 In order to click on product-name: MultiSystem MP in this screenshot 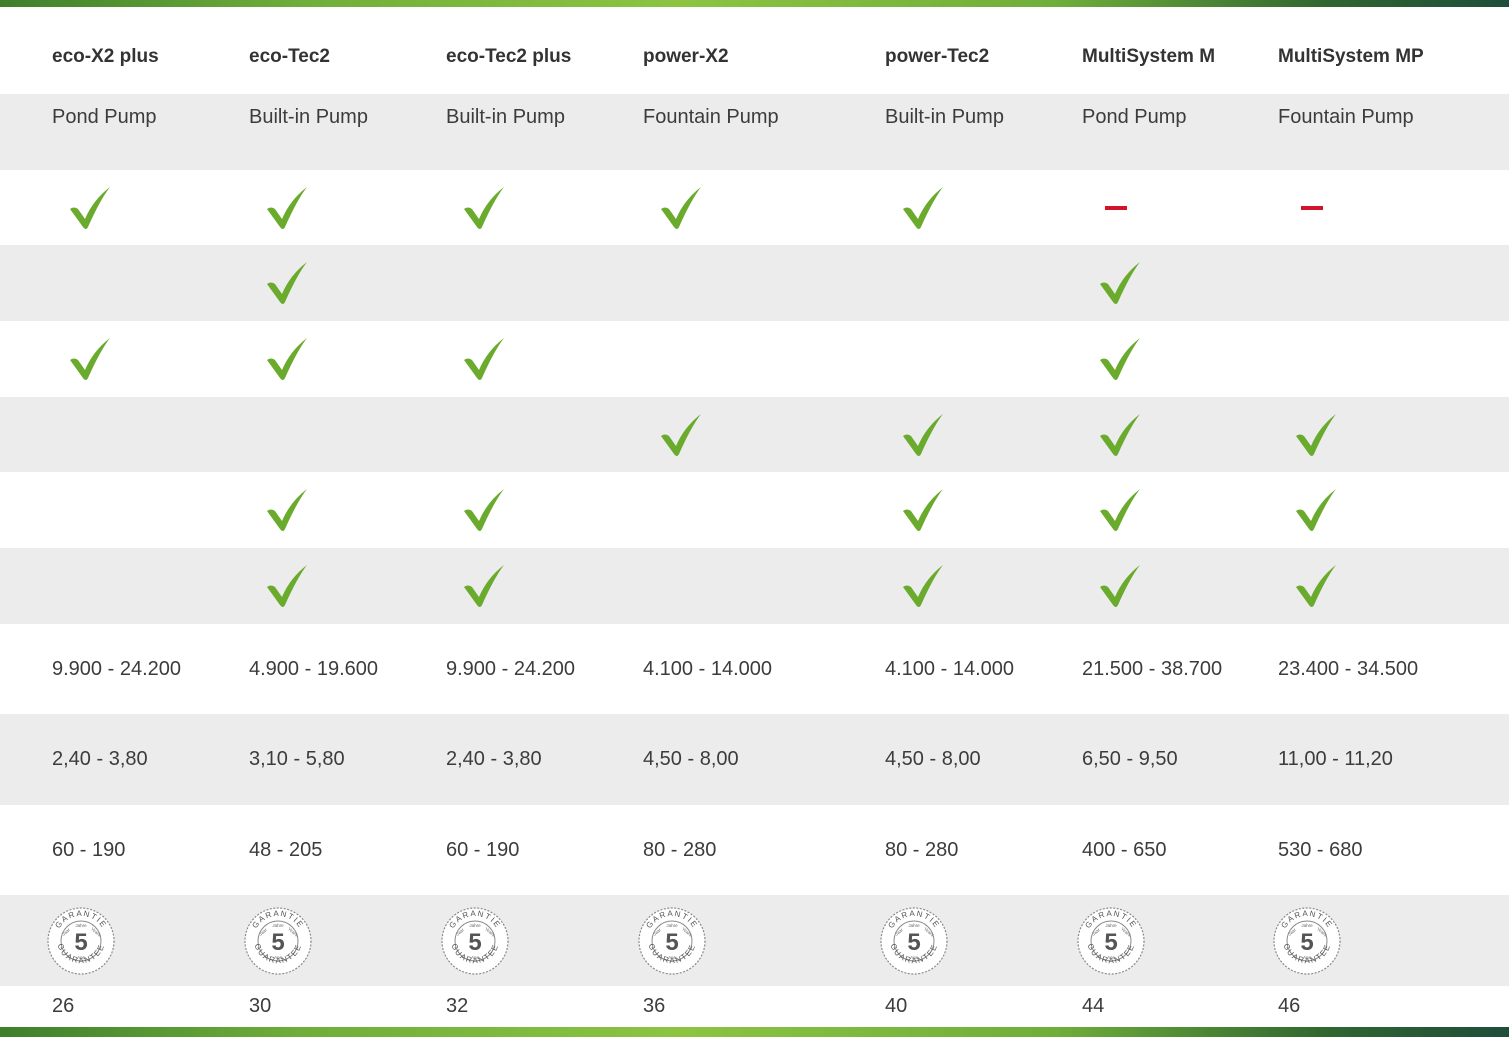, I will do `click(1351, 56)`.